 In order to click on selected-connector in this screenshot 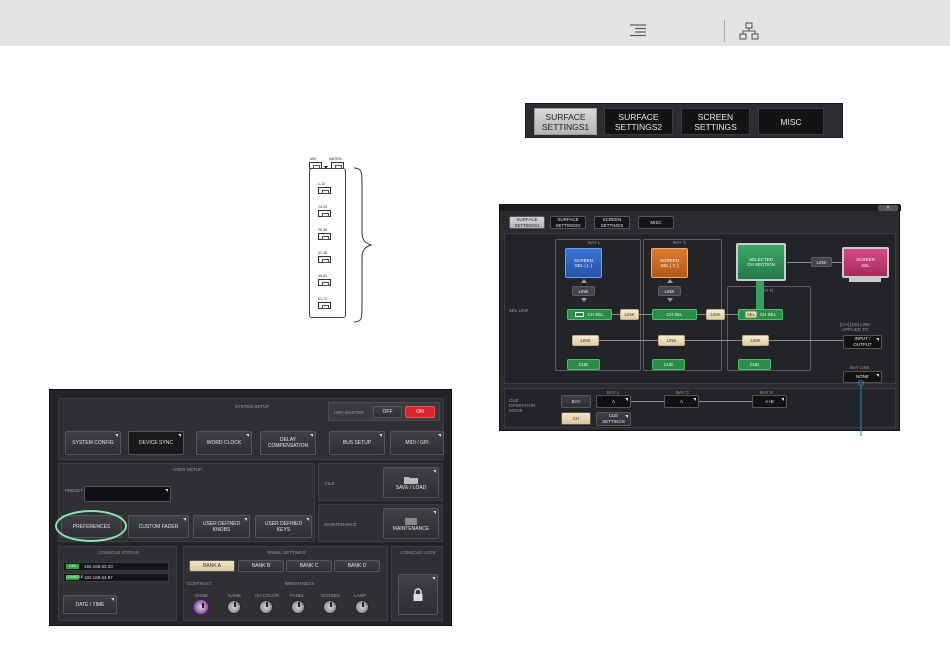, I will do `click(760, 296)`.